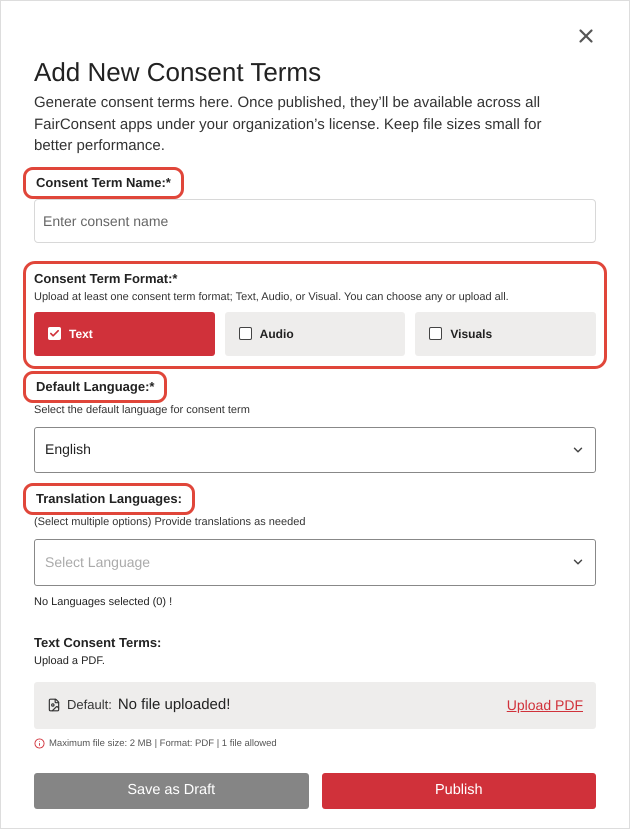  What do you see at coordinates (98, 643) in the screenshot?
I see `field-label: Text Consent Terms:` at bounding box center [98, 643].